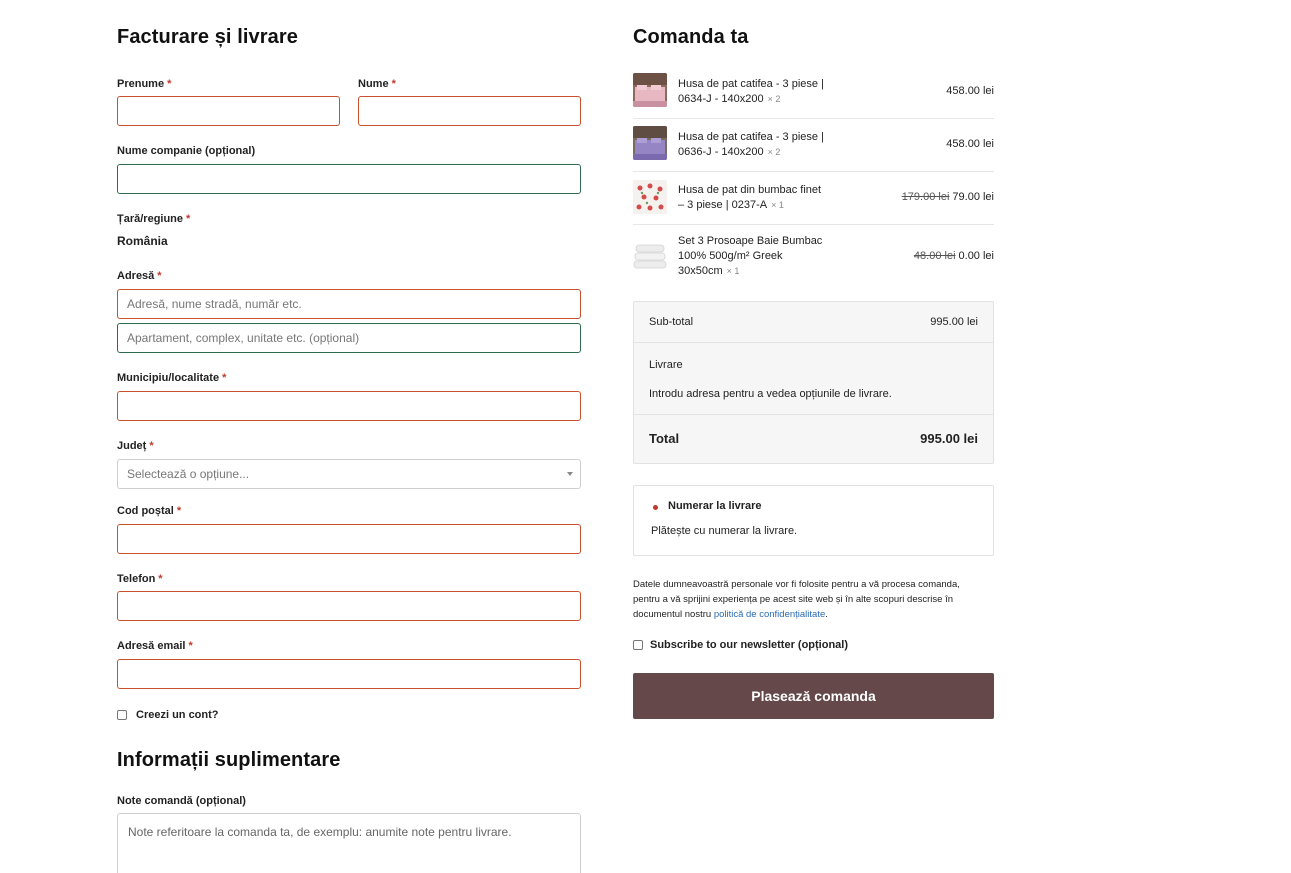  What do you see at coordinates (229, 760) in the screenshot?
I see `additional-info-title: Informații suplimentare` at bounding box center [229, 760].